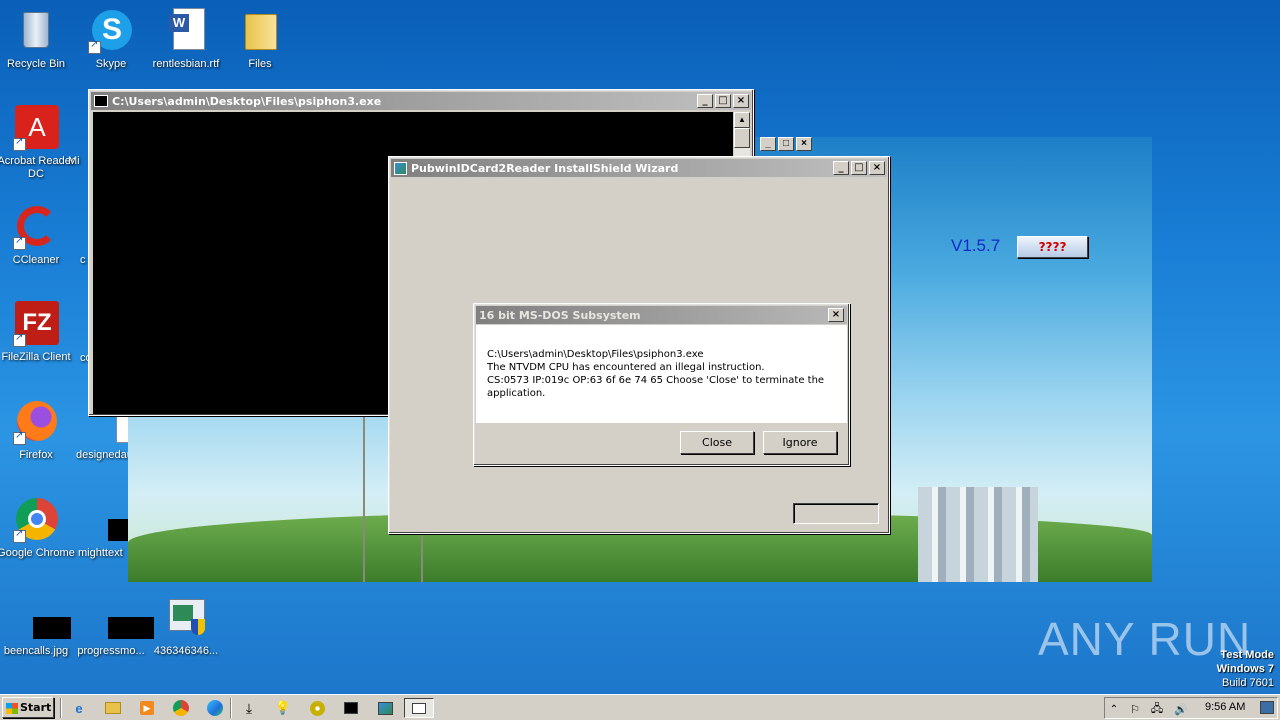 Image resolution: width=1280 pixels, height=720 pixels. I want to click on volume-icon: 🔊, so click(1181, 709).